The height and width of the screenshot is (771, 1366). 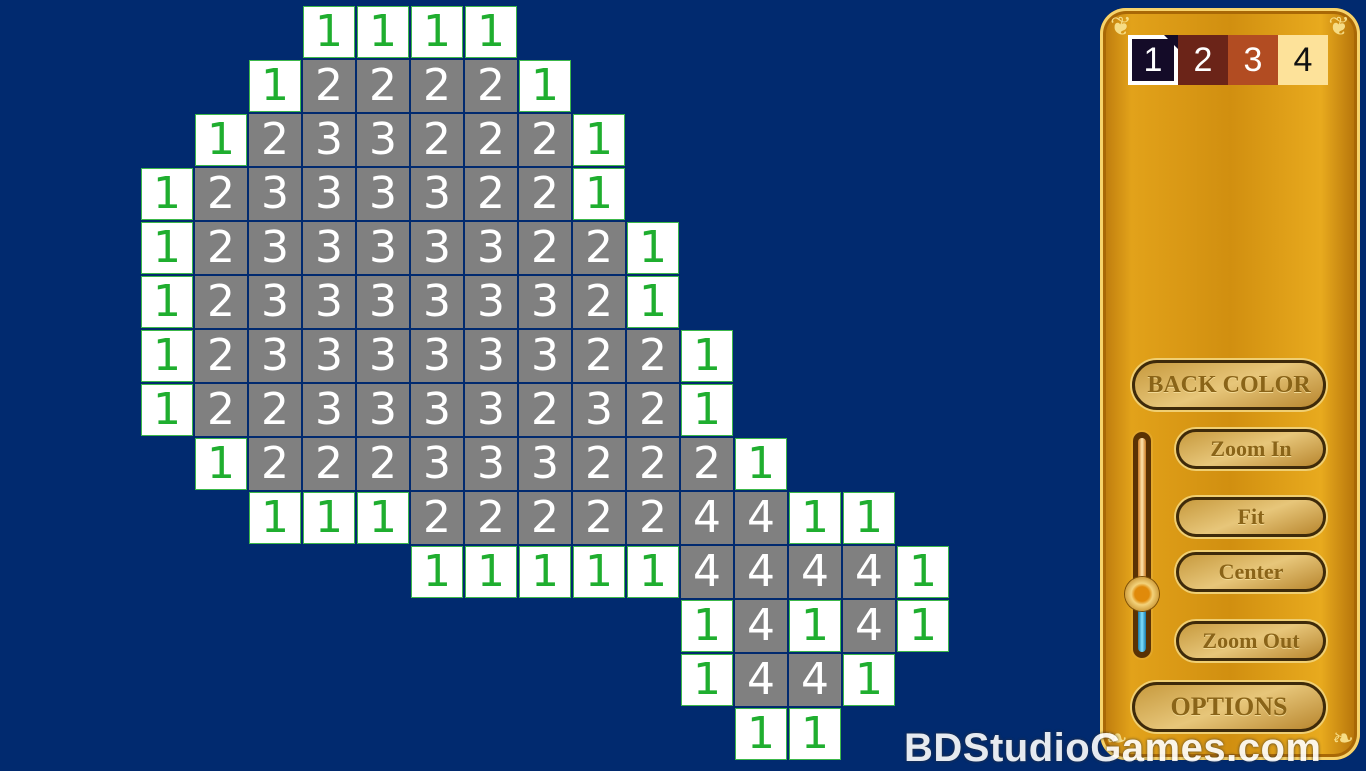 What do you see at coordinates (1203, 60) in the screenshot?
I see `palette-color-2: 2` at bounding box center [1203, 60].